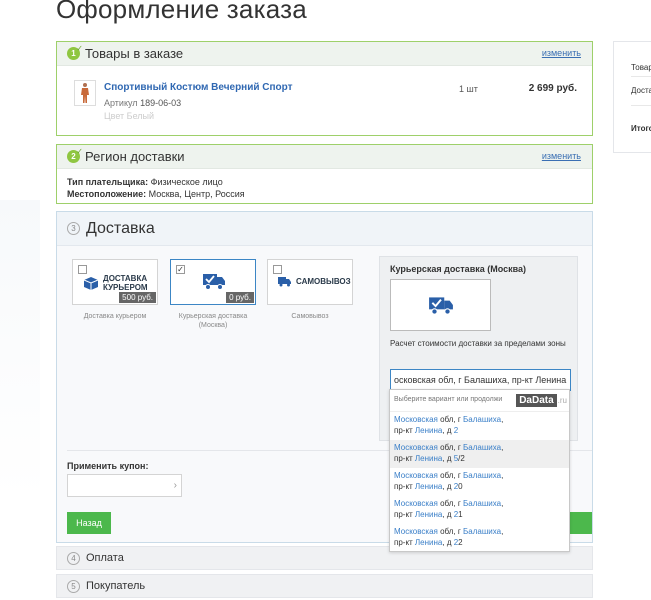  I want to click on buyer-title: Покупатель, so click(116, 586).